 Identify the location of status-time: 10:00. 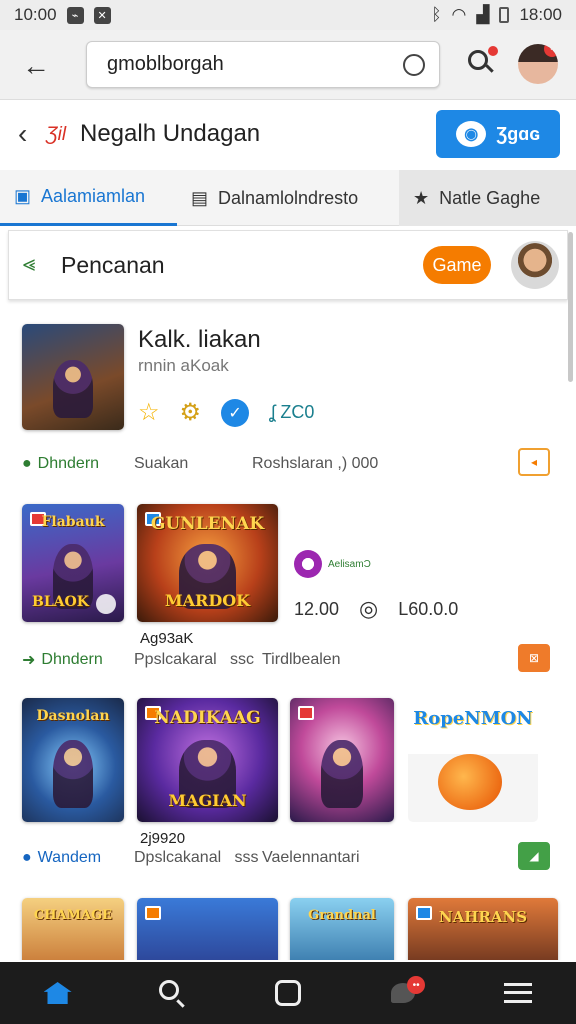
(35, 14).